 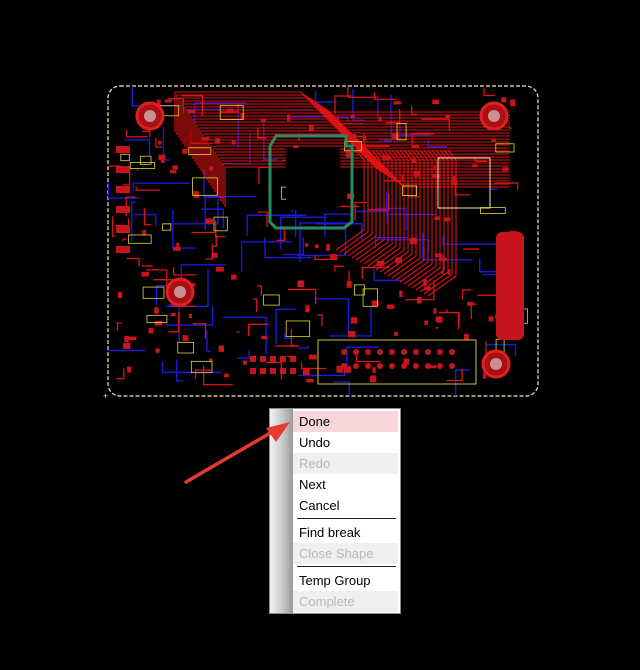 I want to click on menu-item-cancel: Cancel, so click(x=345, y=505).